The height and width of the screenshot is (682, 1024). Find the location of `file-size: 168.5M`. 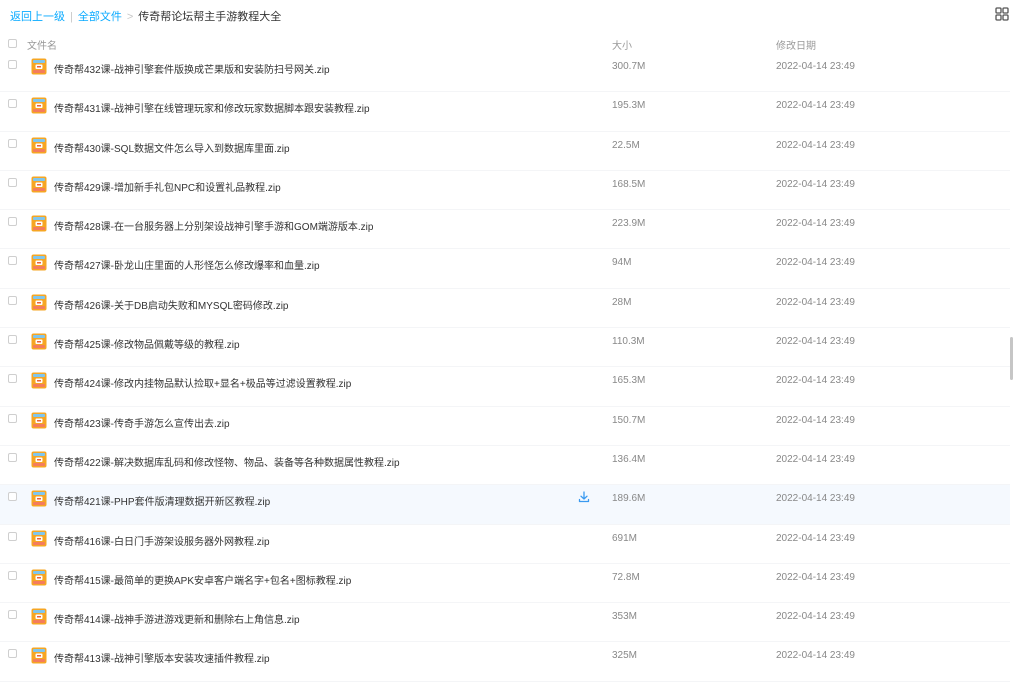

file-size: 168.5M is located at coordinates (629, 184).